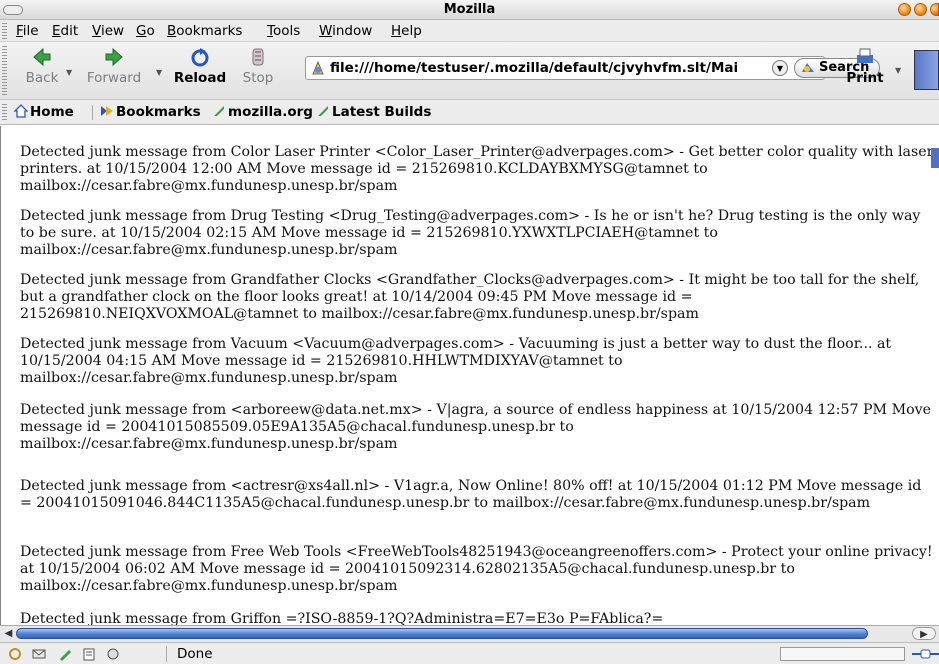 This screenshot has width=939, height=664. Describe the element at coordinates (442, 633) in the screenshot. I see `scrollbar-thumb` at that location.